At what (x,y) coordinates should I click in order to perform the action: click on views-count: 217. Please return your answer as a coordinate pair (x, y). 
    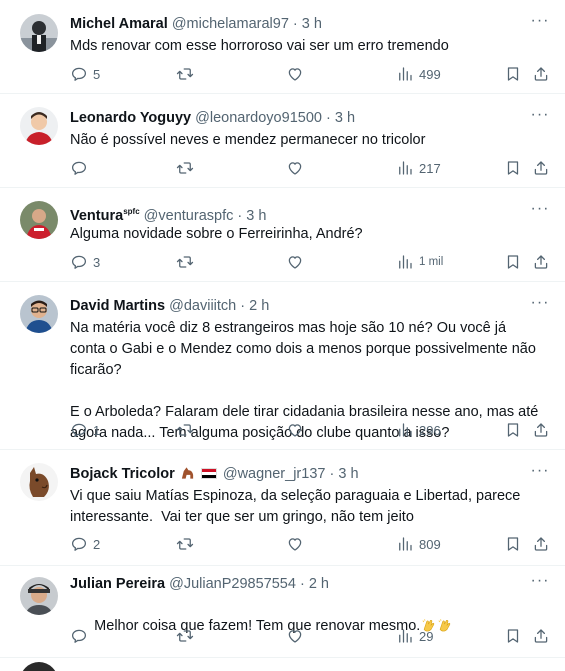
    Looking at the image, I should click on (430, 168).